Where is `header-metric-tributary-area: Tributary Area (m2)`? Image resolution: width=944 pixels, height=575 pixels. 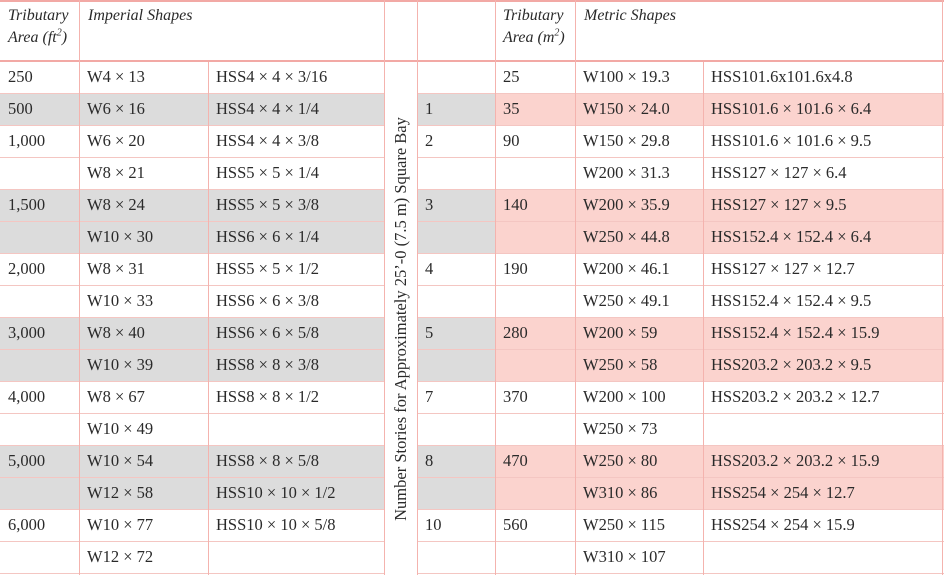 header-metric-tributary-area: Tributary Area (m2) is located at coordinates (534, 27).